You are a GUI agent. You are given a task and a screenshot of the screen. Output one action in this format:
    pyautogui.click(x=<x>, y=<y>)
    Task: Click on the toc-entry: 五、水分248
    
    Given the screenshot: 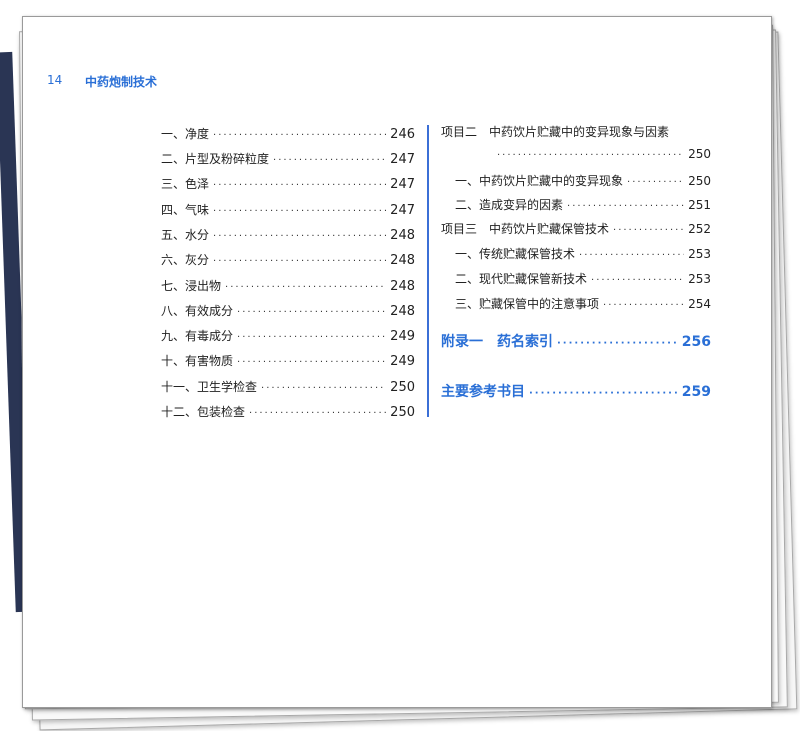 What is the action you would take?
    pyautogui.click(x=288, y=234)
    